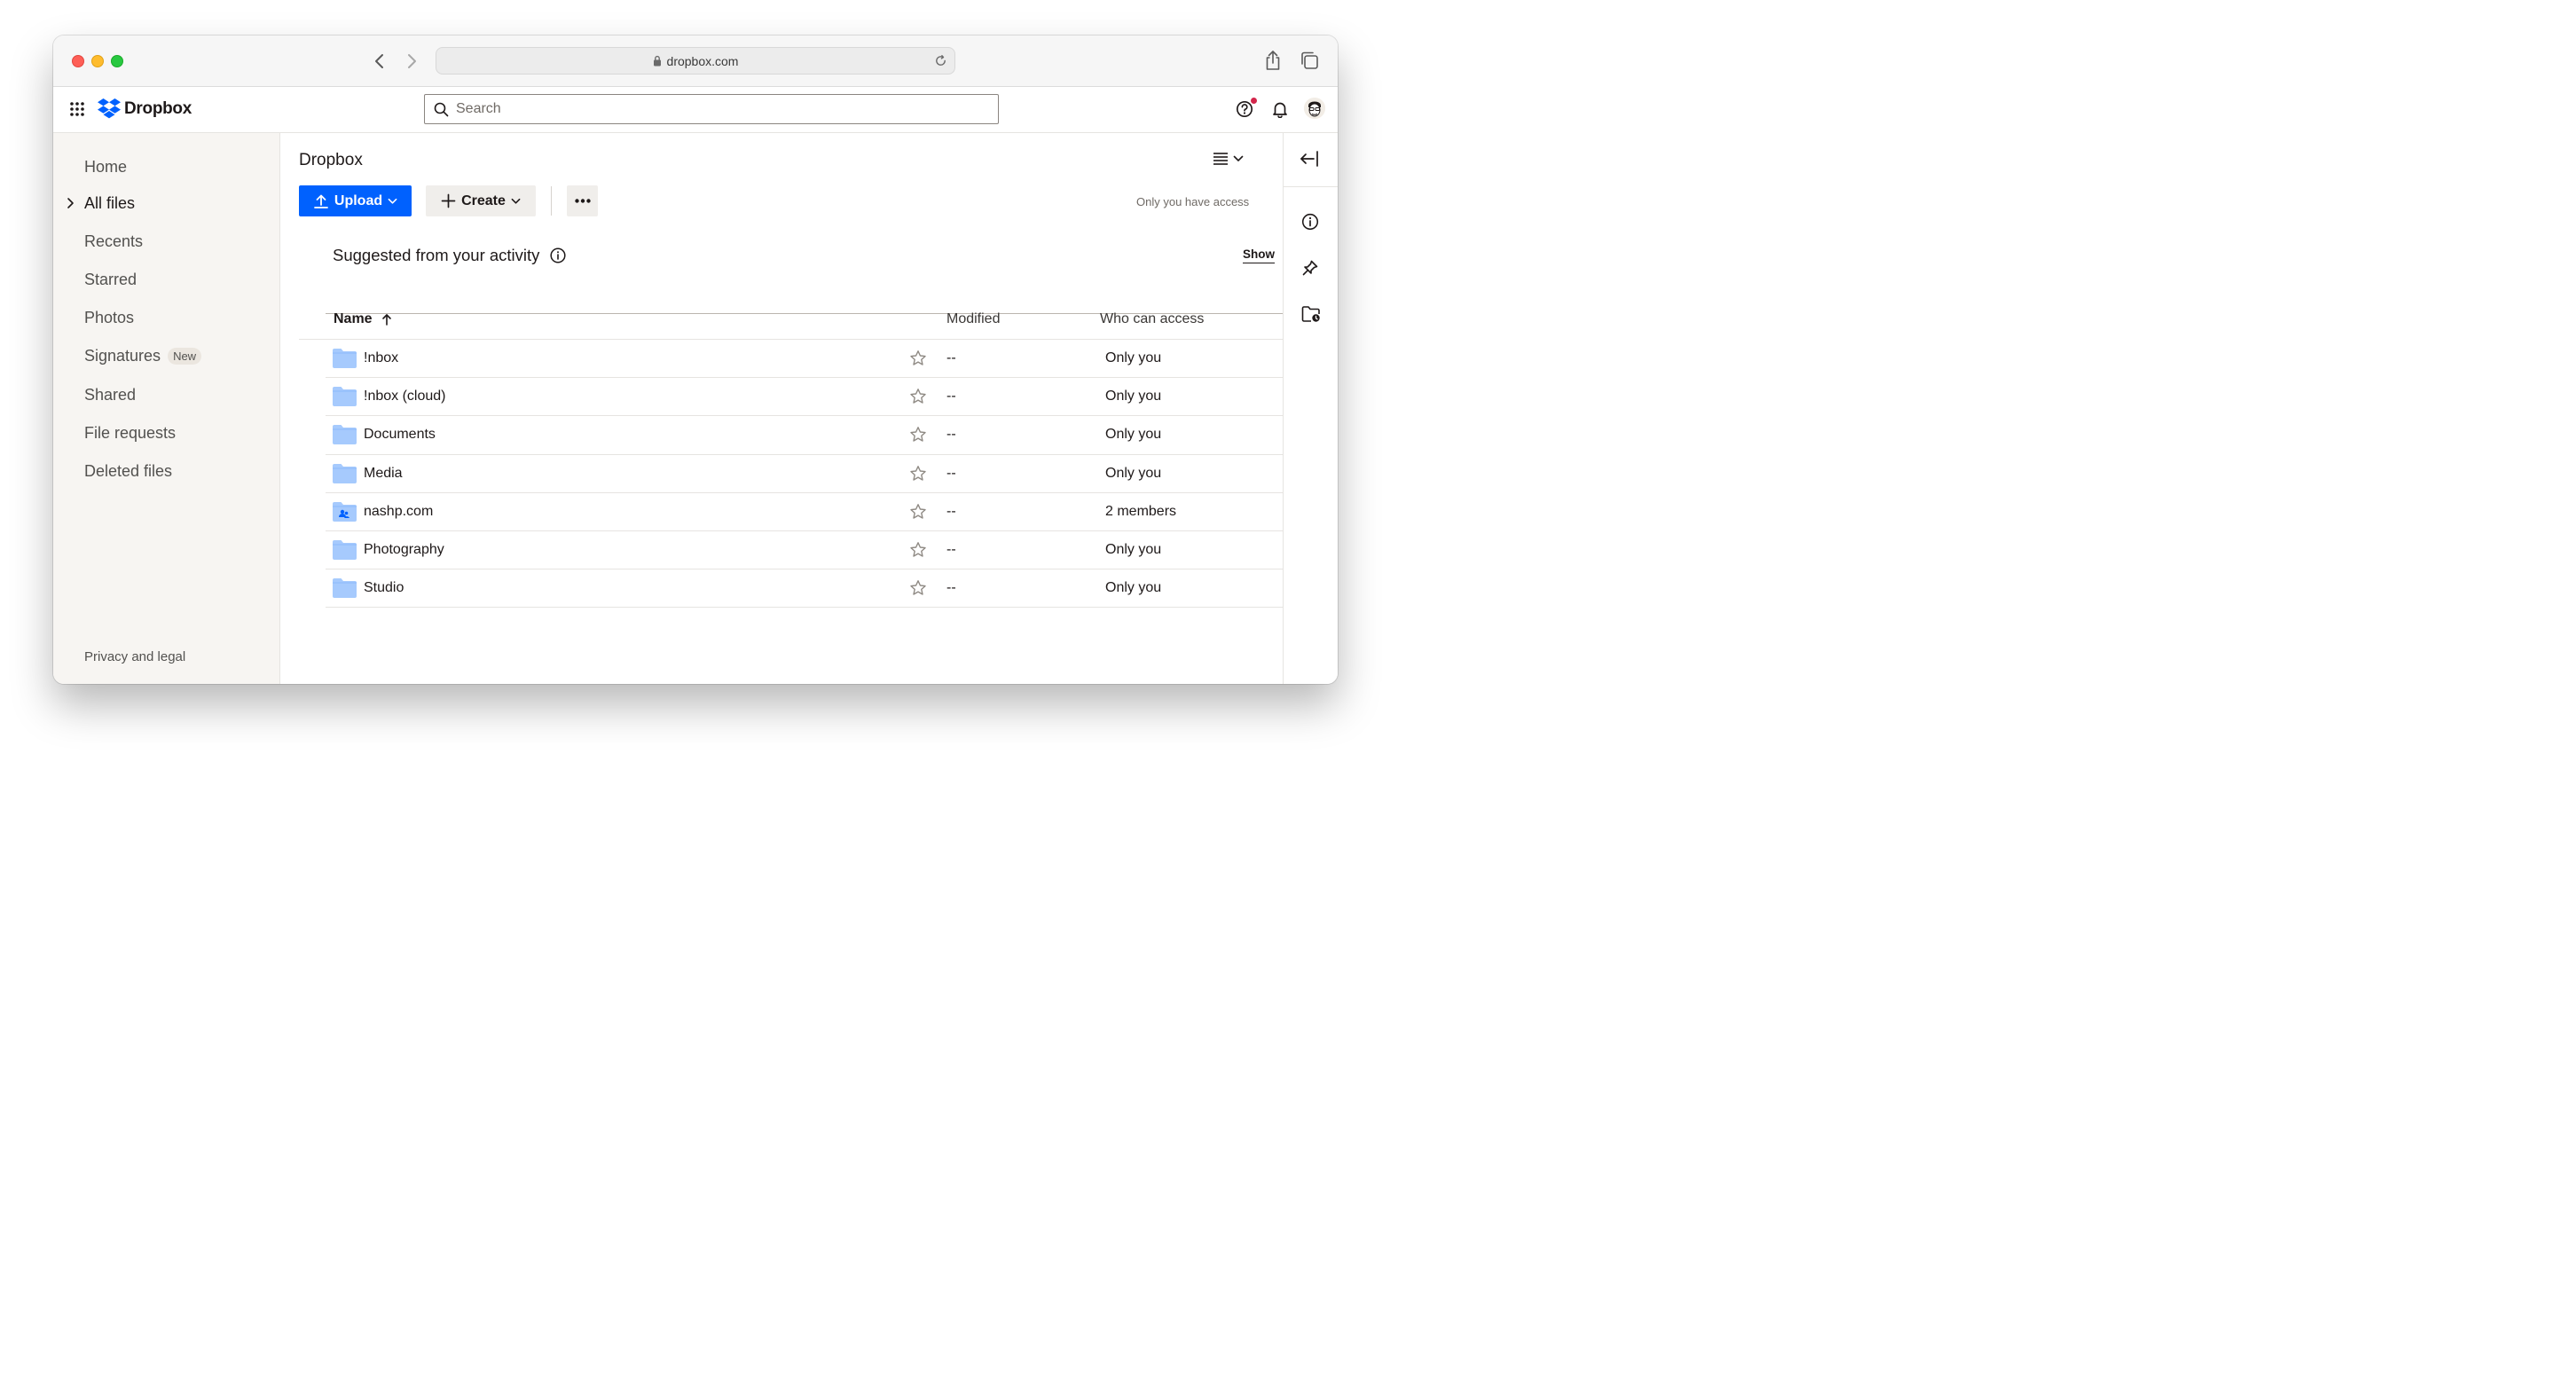 The height and width of the screenshot is (1398, 2576). I want to click on sidebar-item-home: Home, so click(105, 167).